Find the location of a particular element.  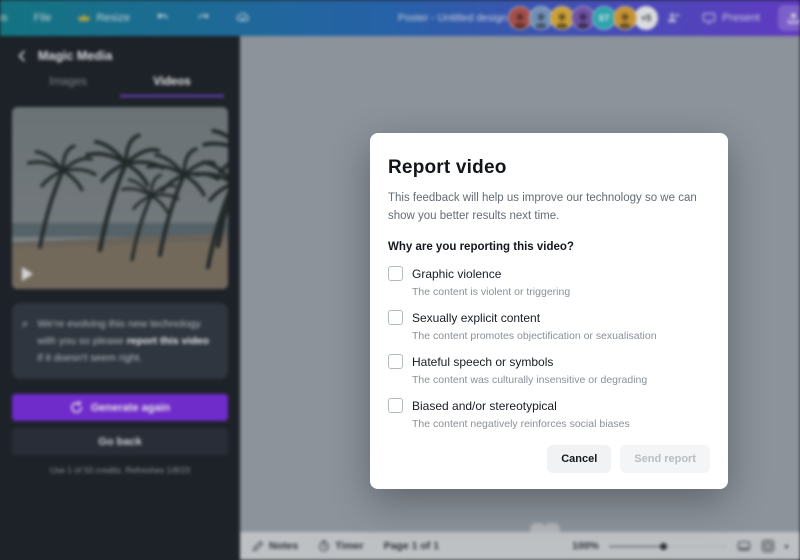

dialog-actions: Cancel Send report is located at coordinates (549, 458).